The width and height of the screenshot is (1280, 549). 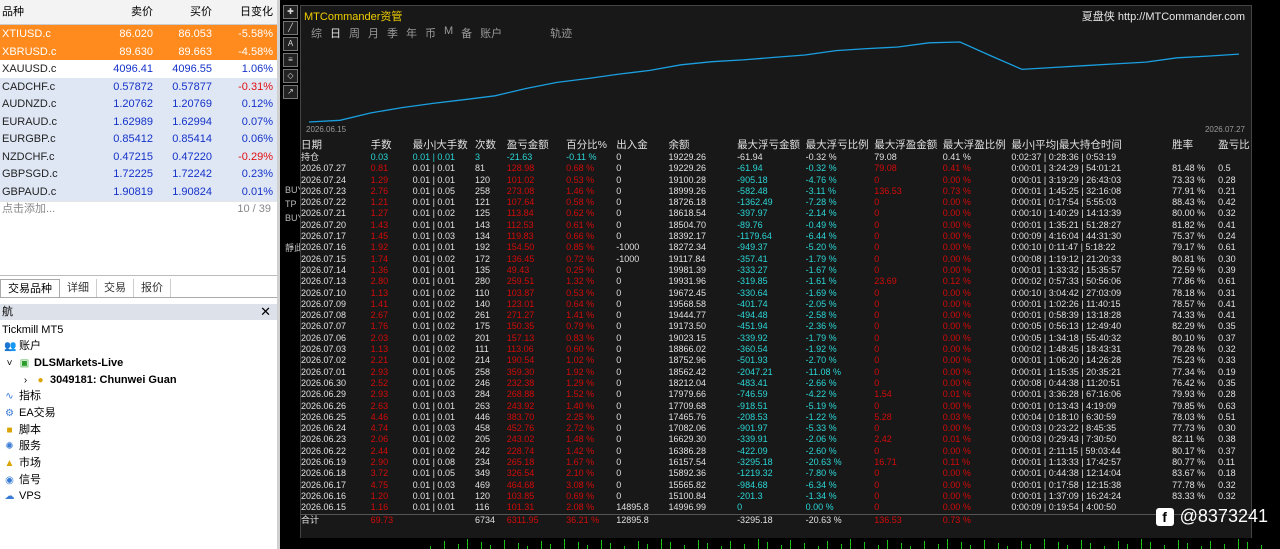 I want to click on column-header: 次数, so click(x=491, y=145).